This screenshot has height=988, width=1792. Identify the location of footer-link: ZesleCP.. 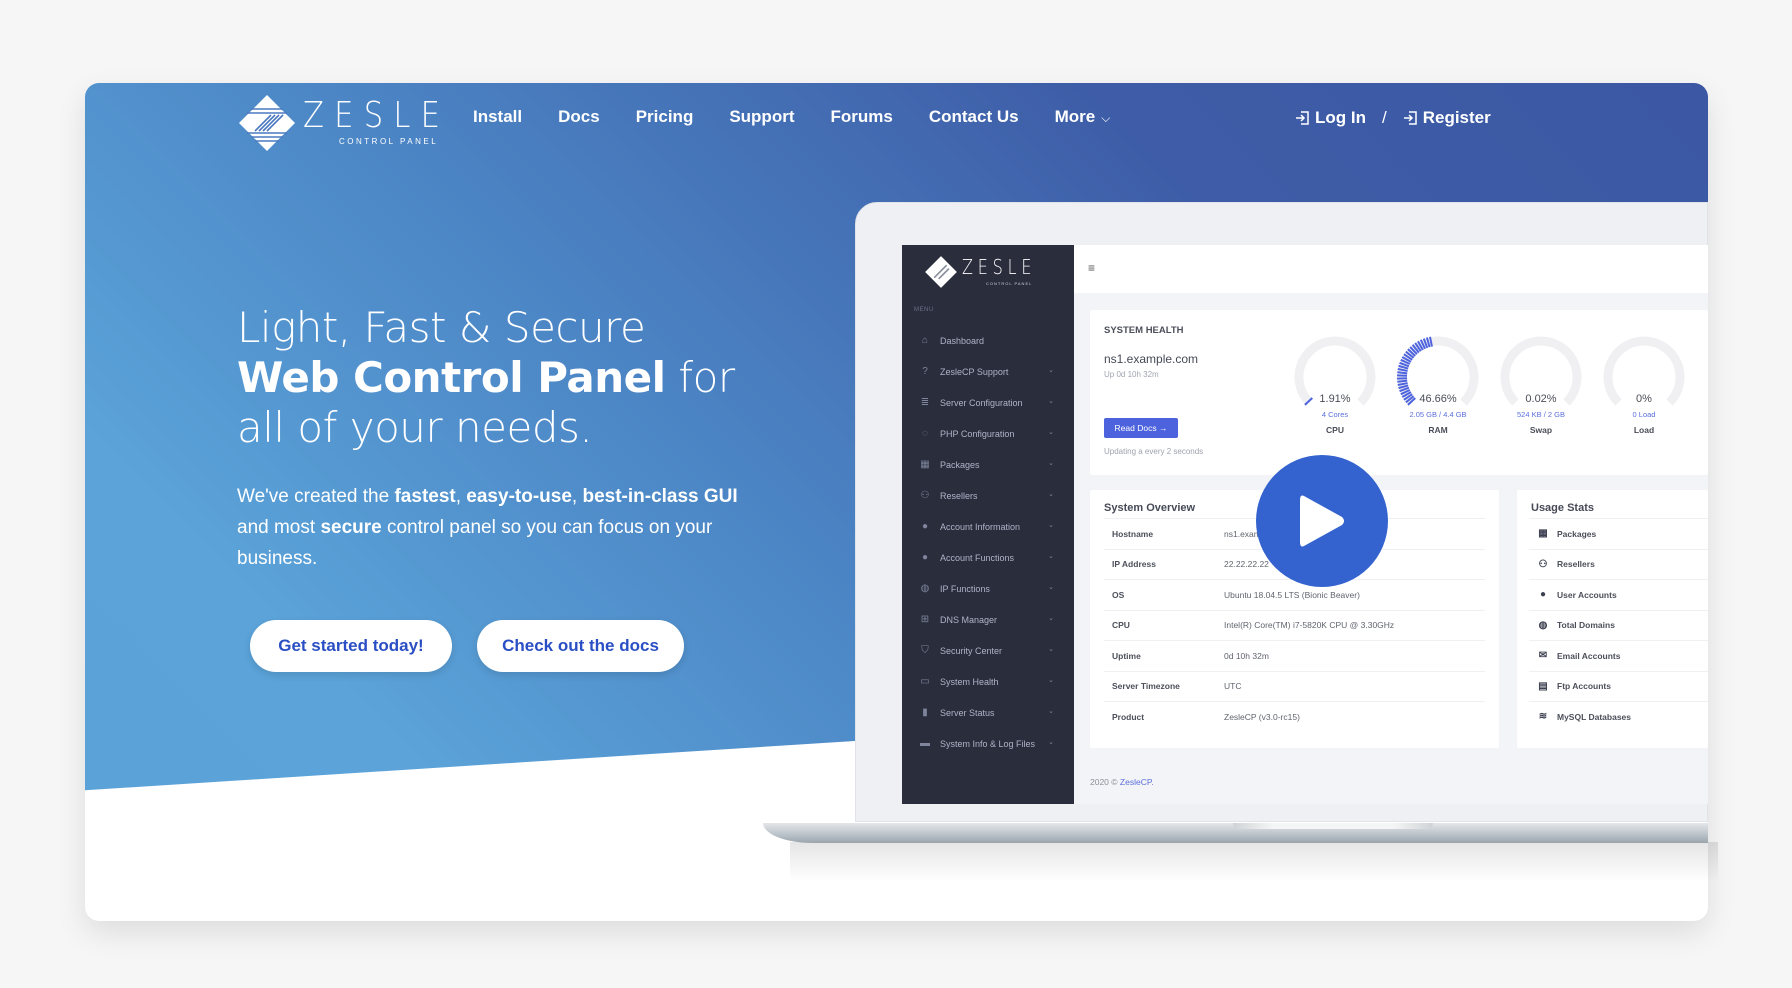
(1137, 782).